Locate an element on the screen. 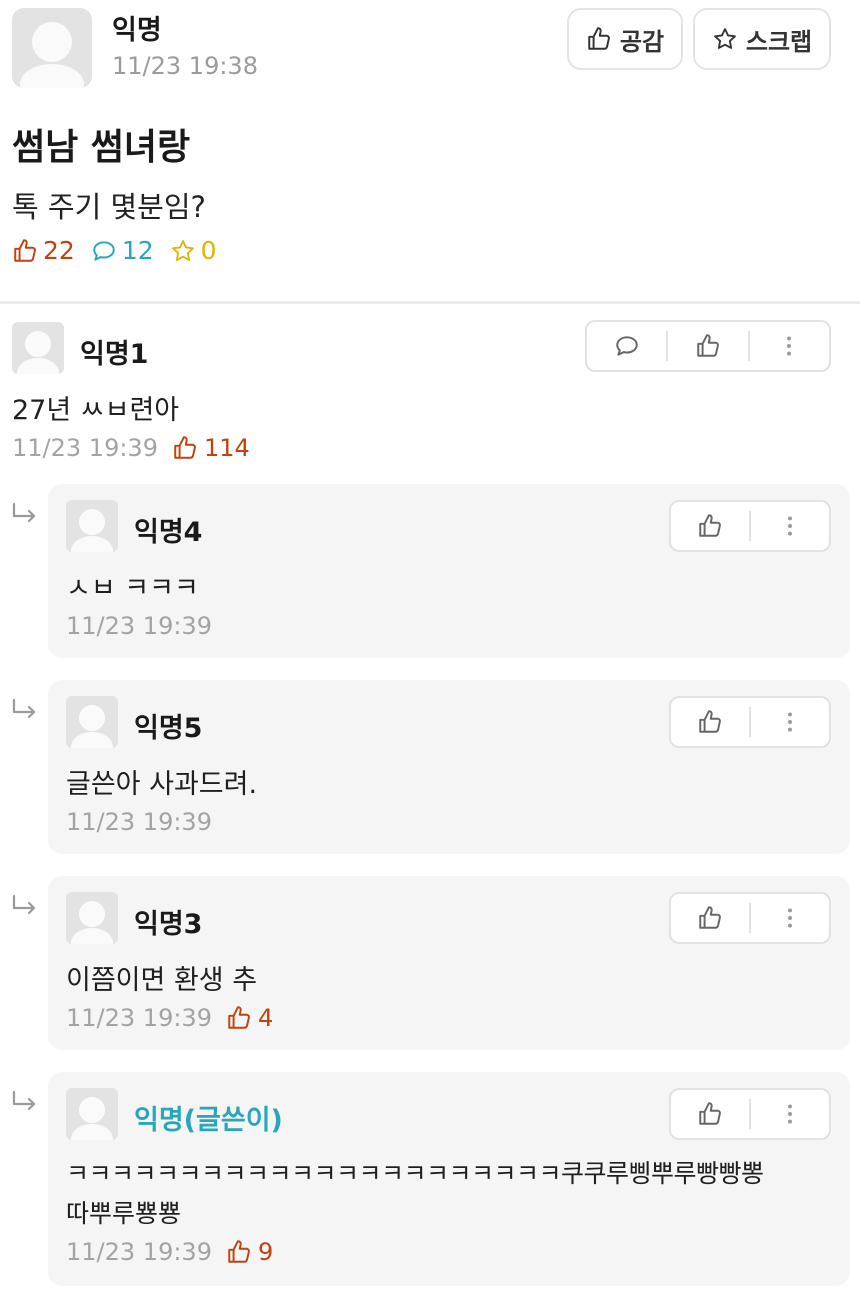  post-author-name: 익명 is located at coordinates (137, 30).